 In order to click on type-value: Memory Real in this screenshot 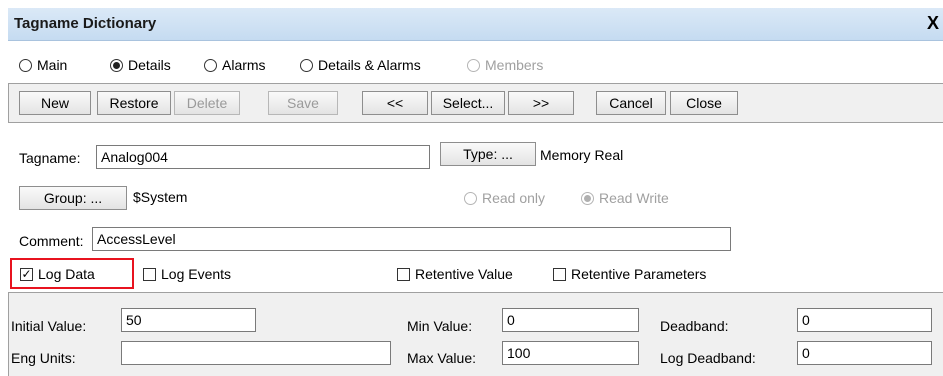, I will do `click(582, 155)`.